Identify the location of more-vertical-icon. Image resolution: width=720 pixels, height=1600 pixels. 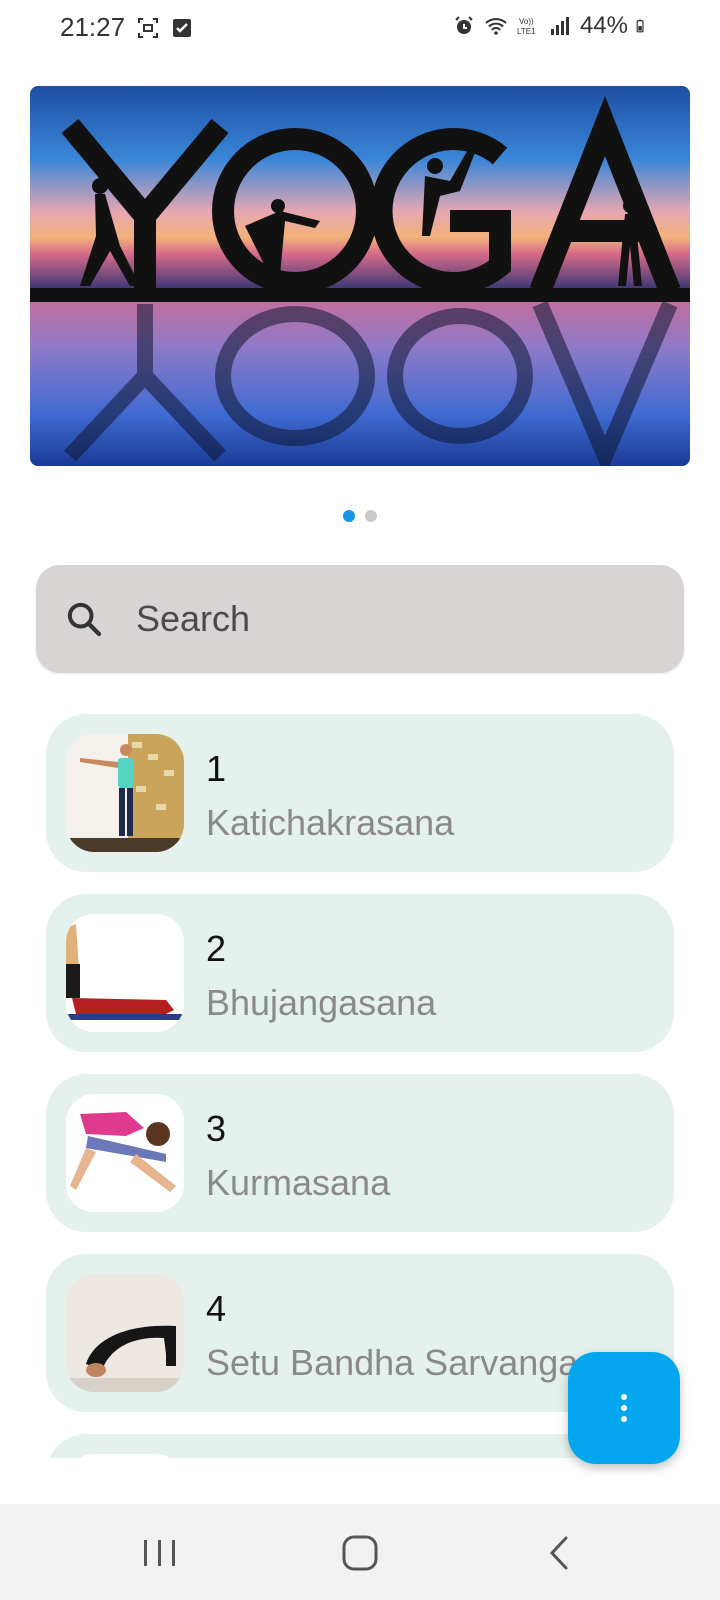
(624, 1408).